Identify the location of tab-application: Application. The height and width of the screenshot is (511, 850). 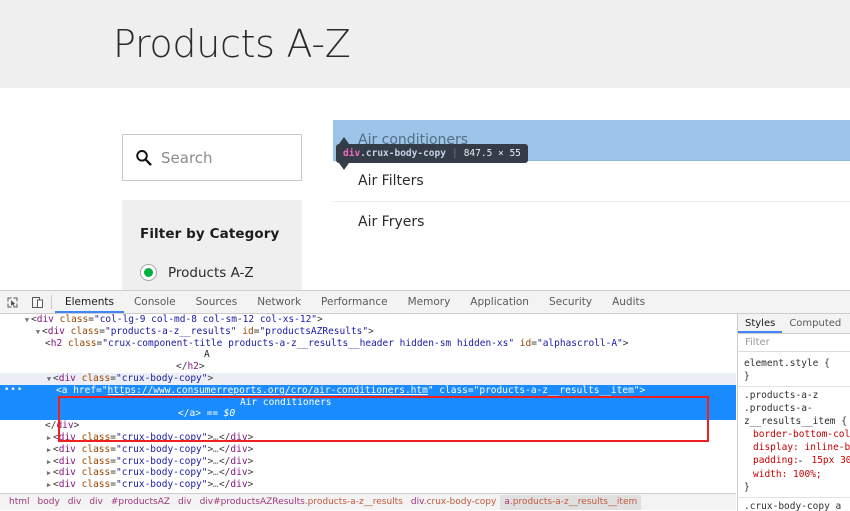
(499, 302).